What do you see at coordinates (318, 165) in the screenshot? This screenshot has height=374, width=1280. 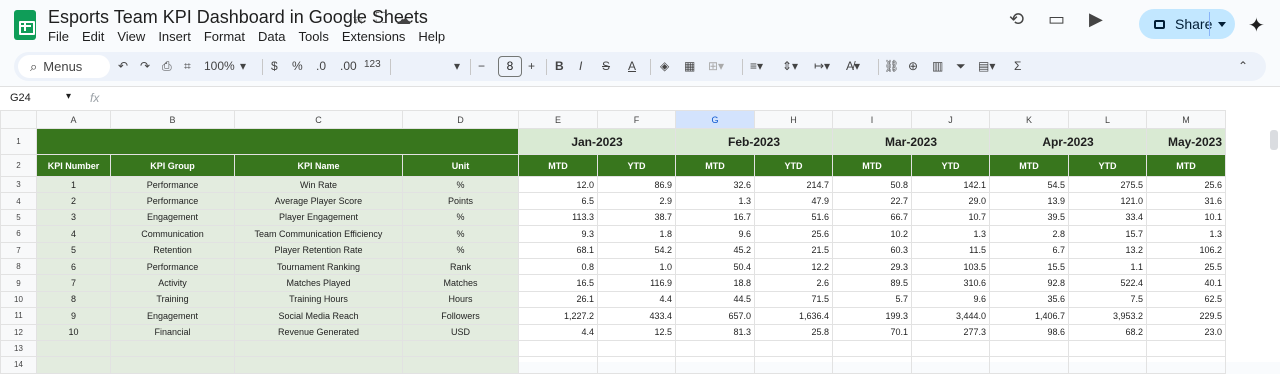 I see `header-kpi-name: KPI Name` at bounding box center [318, 165].